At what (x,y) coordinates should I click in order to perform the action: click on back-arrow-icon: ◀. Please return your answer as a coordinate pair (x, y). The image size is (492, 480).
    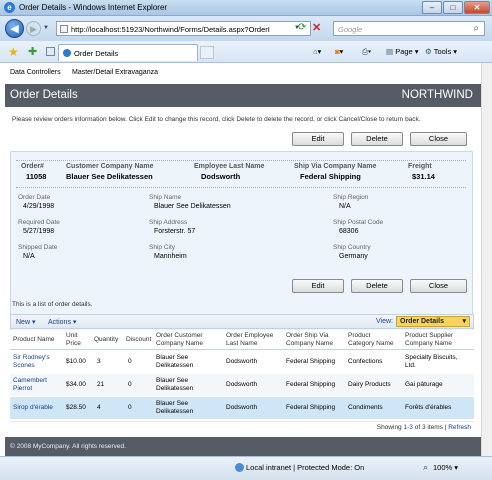
    Looking at the image, I should click on (14, 28).